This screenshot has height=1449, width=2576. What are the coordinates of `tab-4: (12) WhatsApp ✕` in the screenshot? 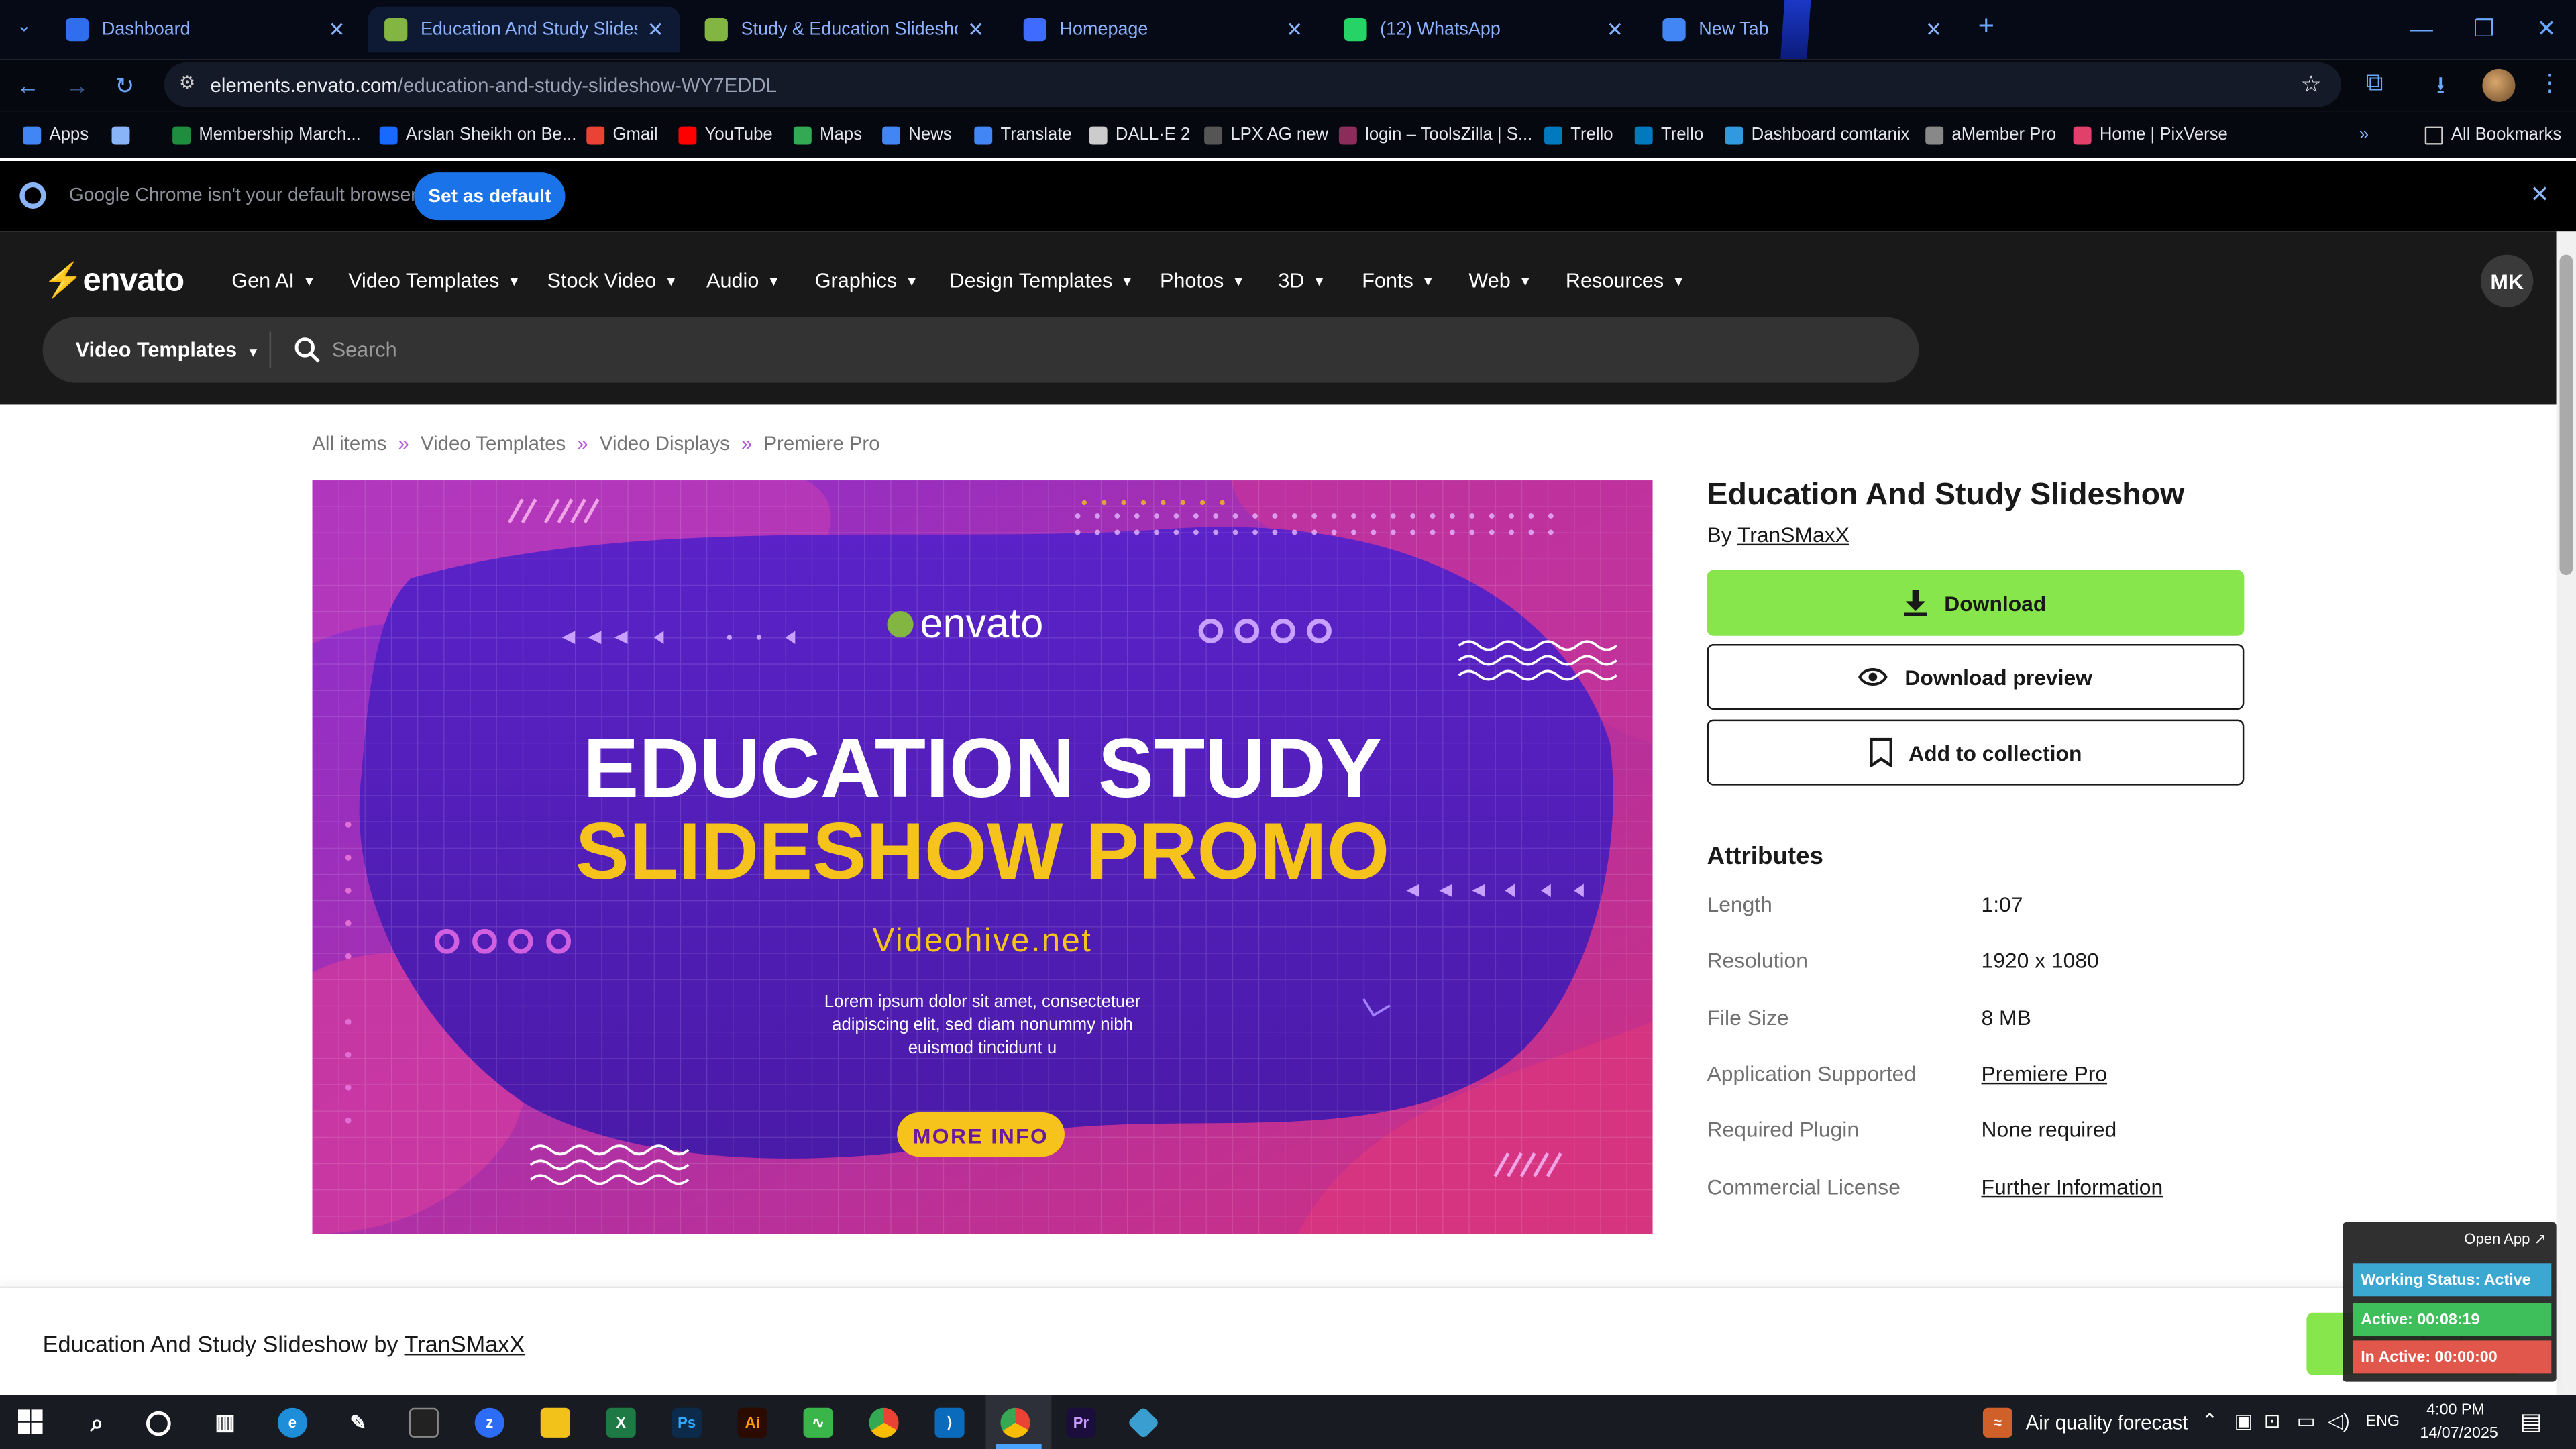 It's located at (1484, 30).